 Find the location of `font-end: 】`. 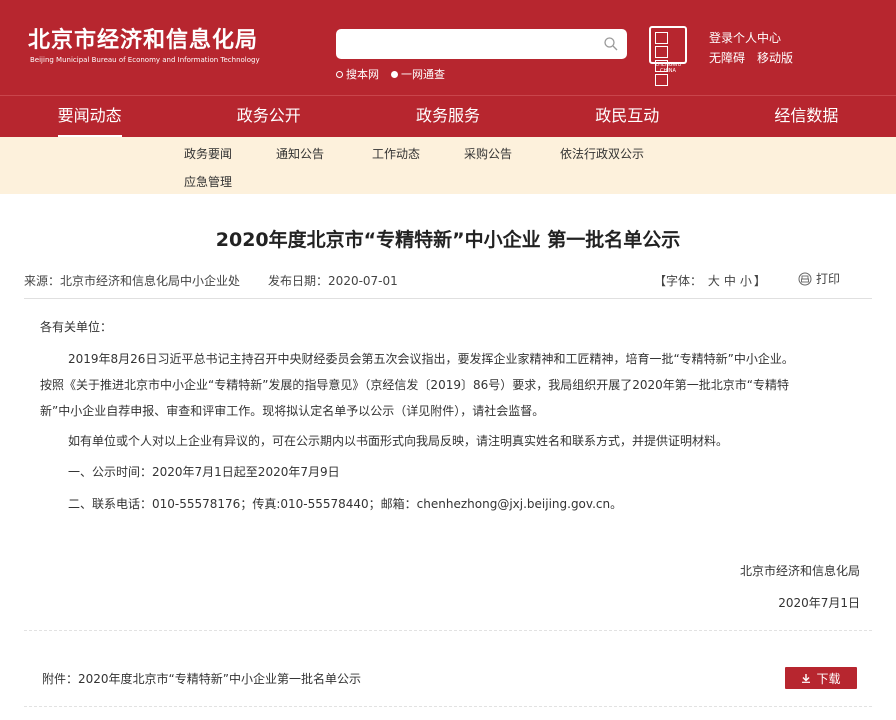

font-end: 】 is located at coordinates (759, 281).